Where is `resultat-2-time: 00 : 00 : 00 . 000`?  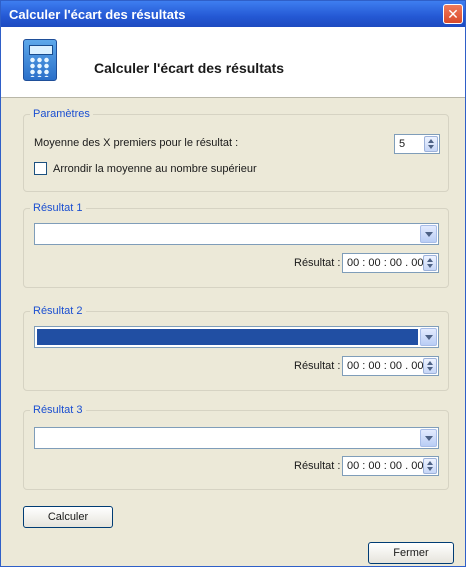 resultat-2-time: 00 : 00 : 00 . 000 is located at coordinates (388, 366).